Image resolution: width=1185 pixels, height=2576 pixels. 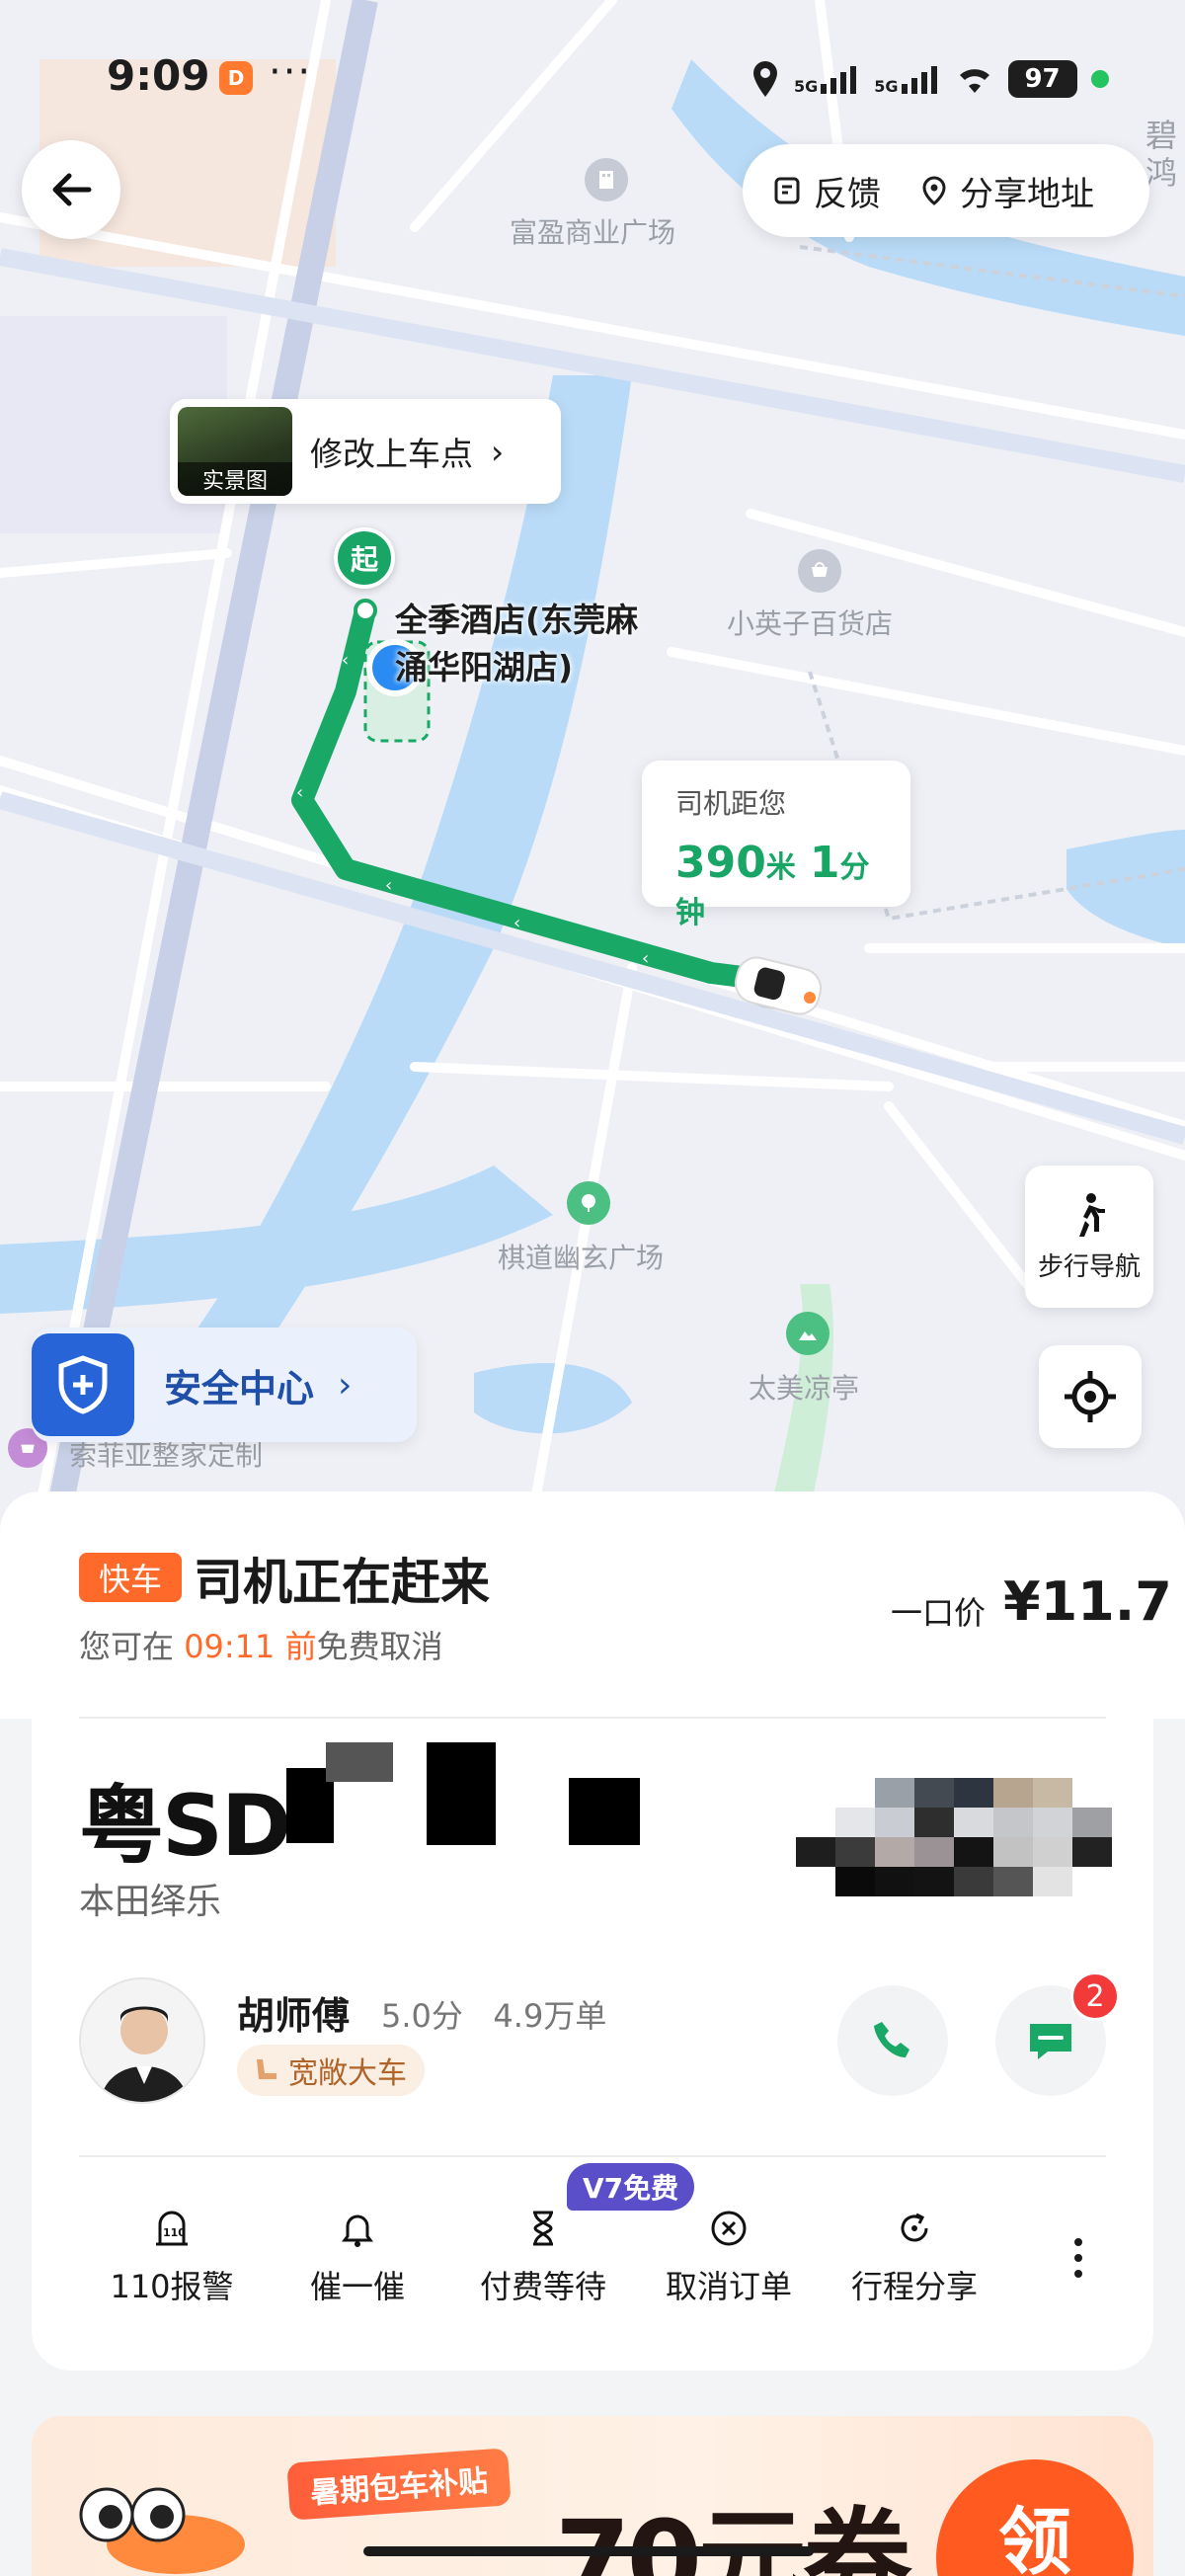 What do you see at coordinates (342, 1582) in the screenshot?
I see `order-status-title: 司机正在赶来` at bounding box center [342, 1582].